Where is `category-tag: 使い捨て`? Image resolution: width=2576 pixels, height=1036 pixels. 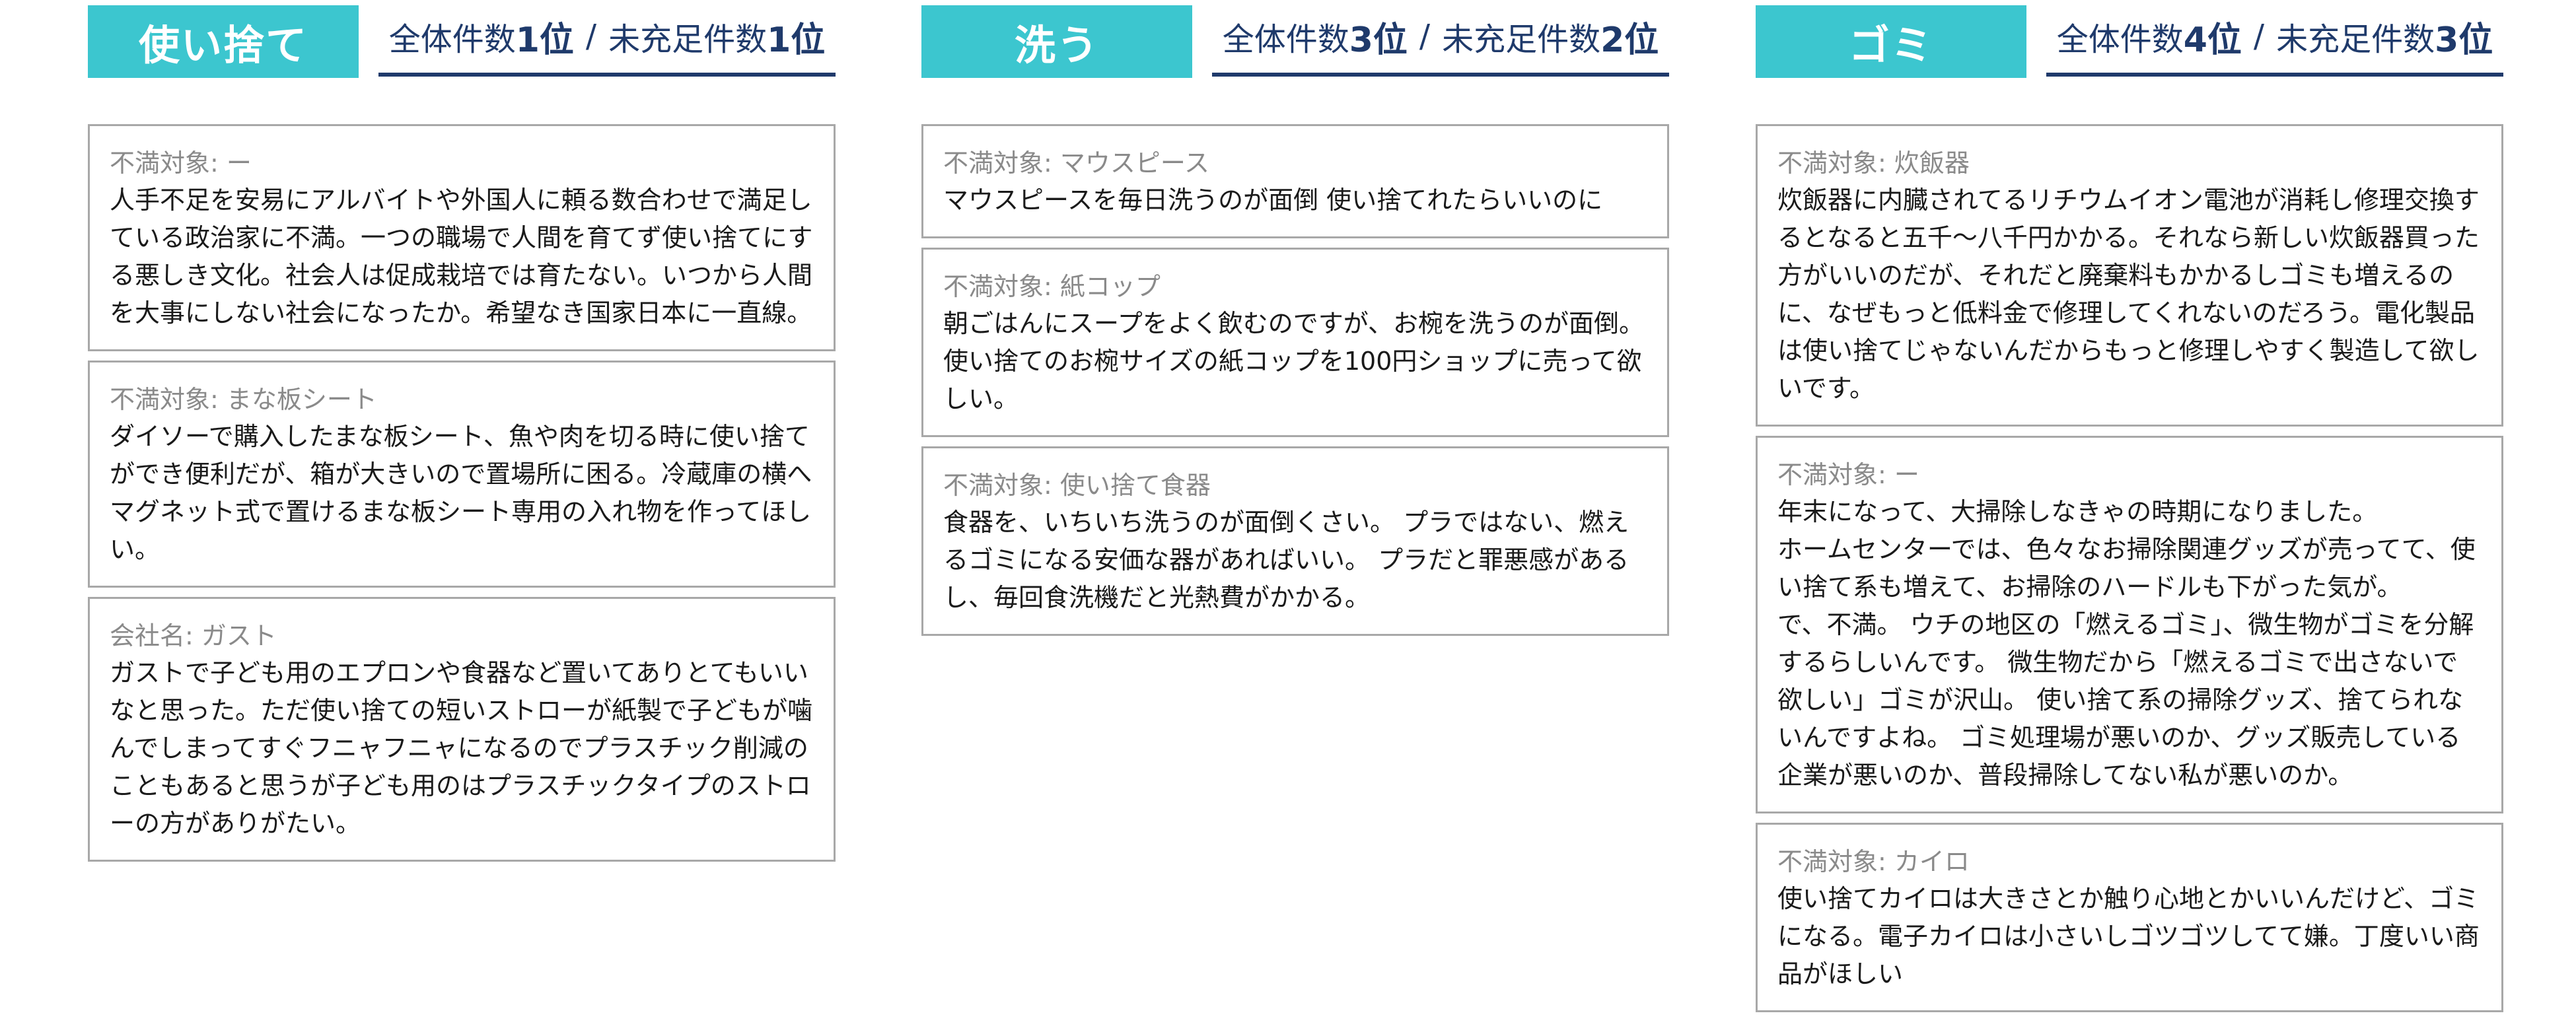 category-tag: 使い捨て is located at coordinates (224, 41).